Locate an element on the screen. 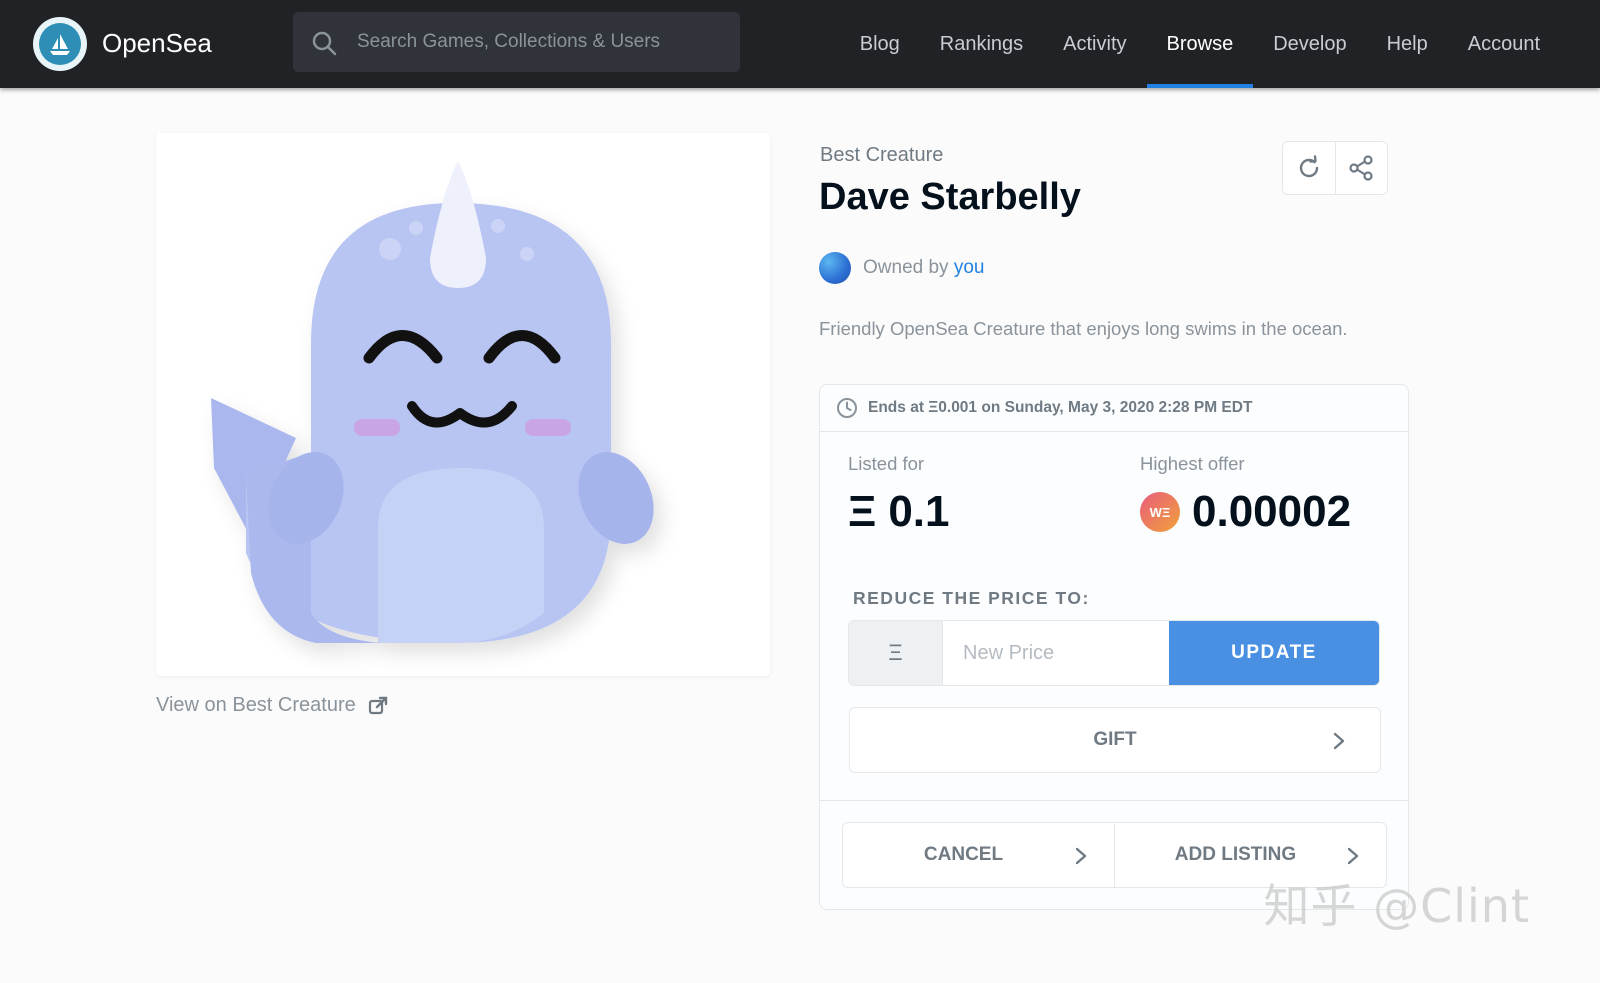  gift-button: GIFT is located at coordinates (1115, 740).